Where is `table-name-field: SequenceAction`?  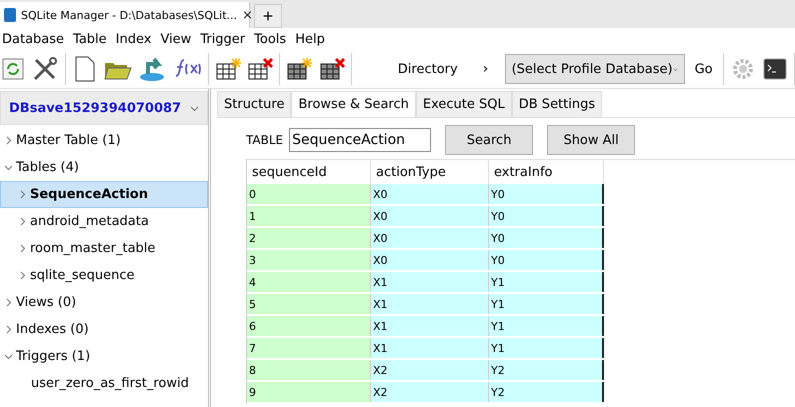 table-name-field: SequenceAction is located at coordinates (360, 140).